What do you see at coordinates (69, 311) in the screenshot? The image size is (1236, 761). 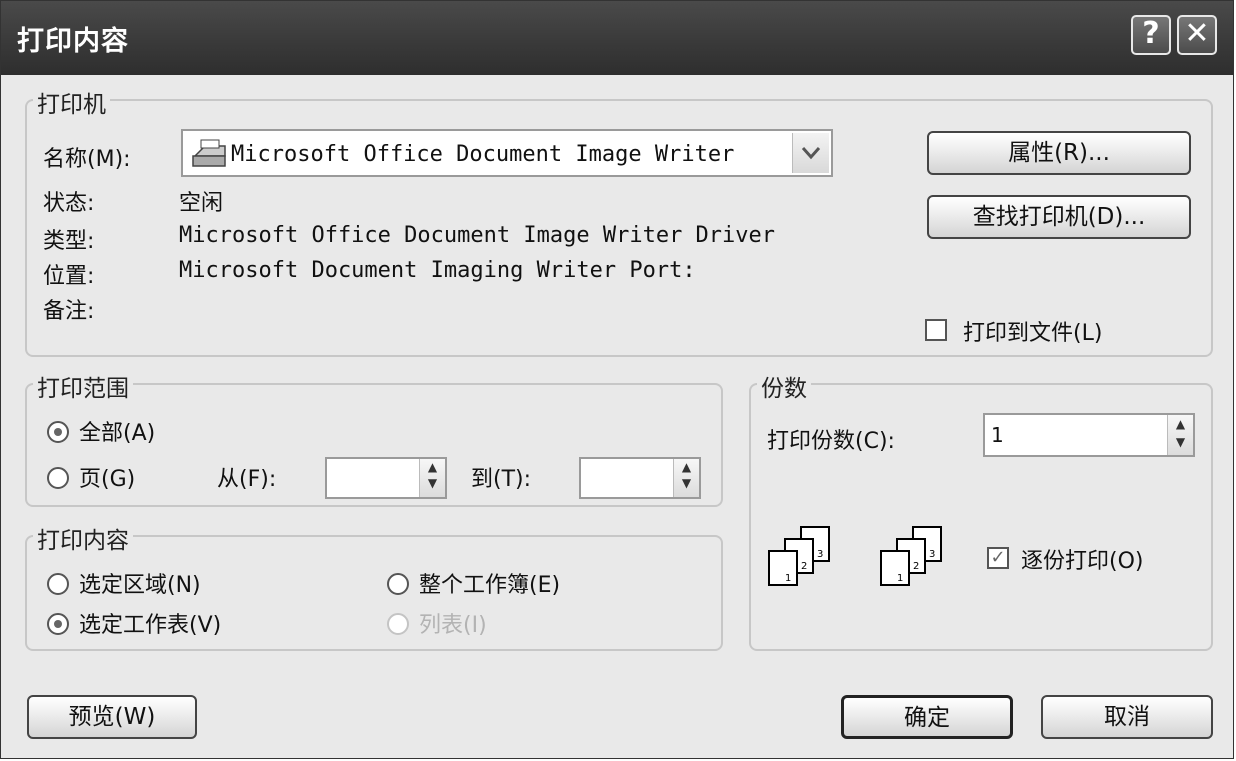 I see `comment-label: 备注:` at bounding box center [69, 311].